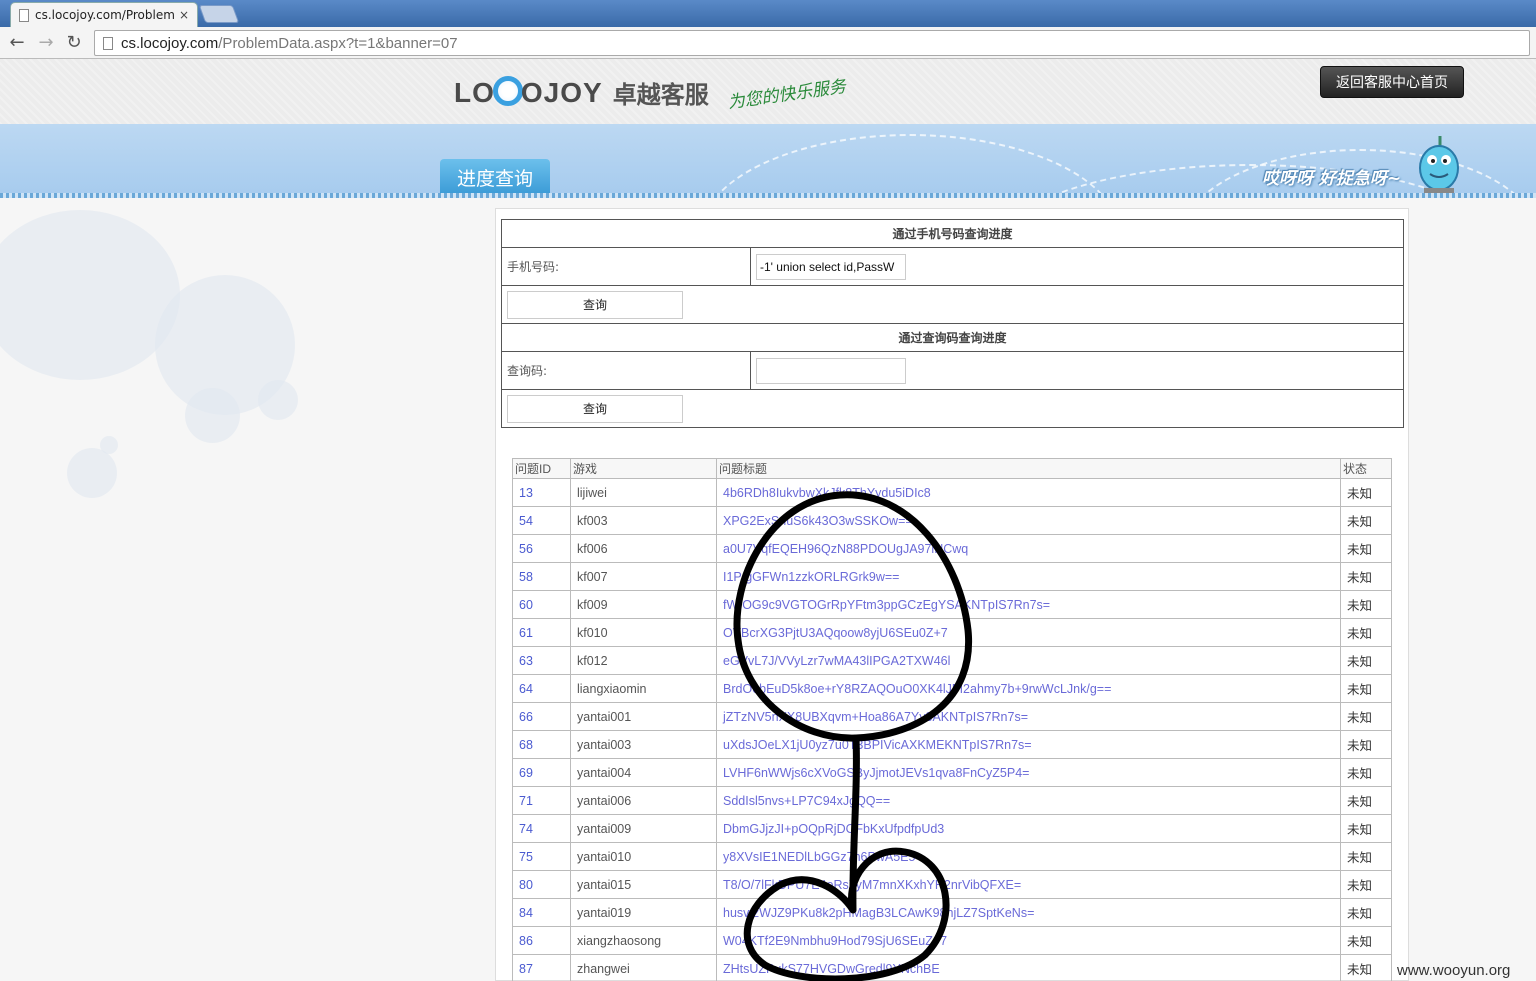 This screenshot has width=1536, height=981. I want to click on header-title: 问题标题, so click(1028, 468).